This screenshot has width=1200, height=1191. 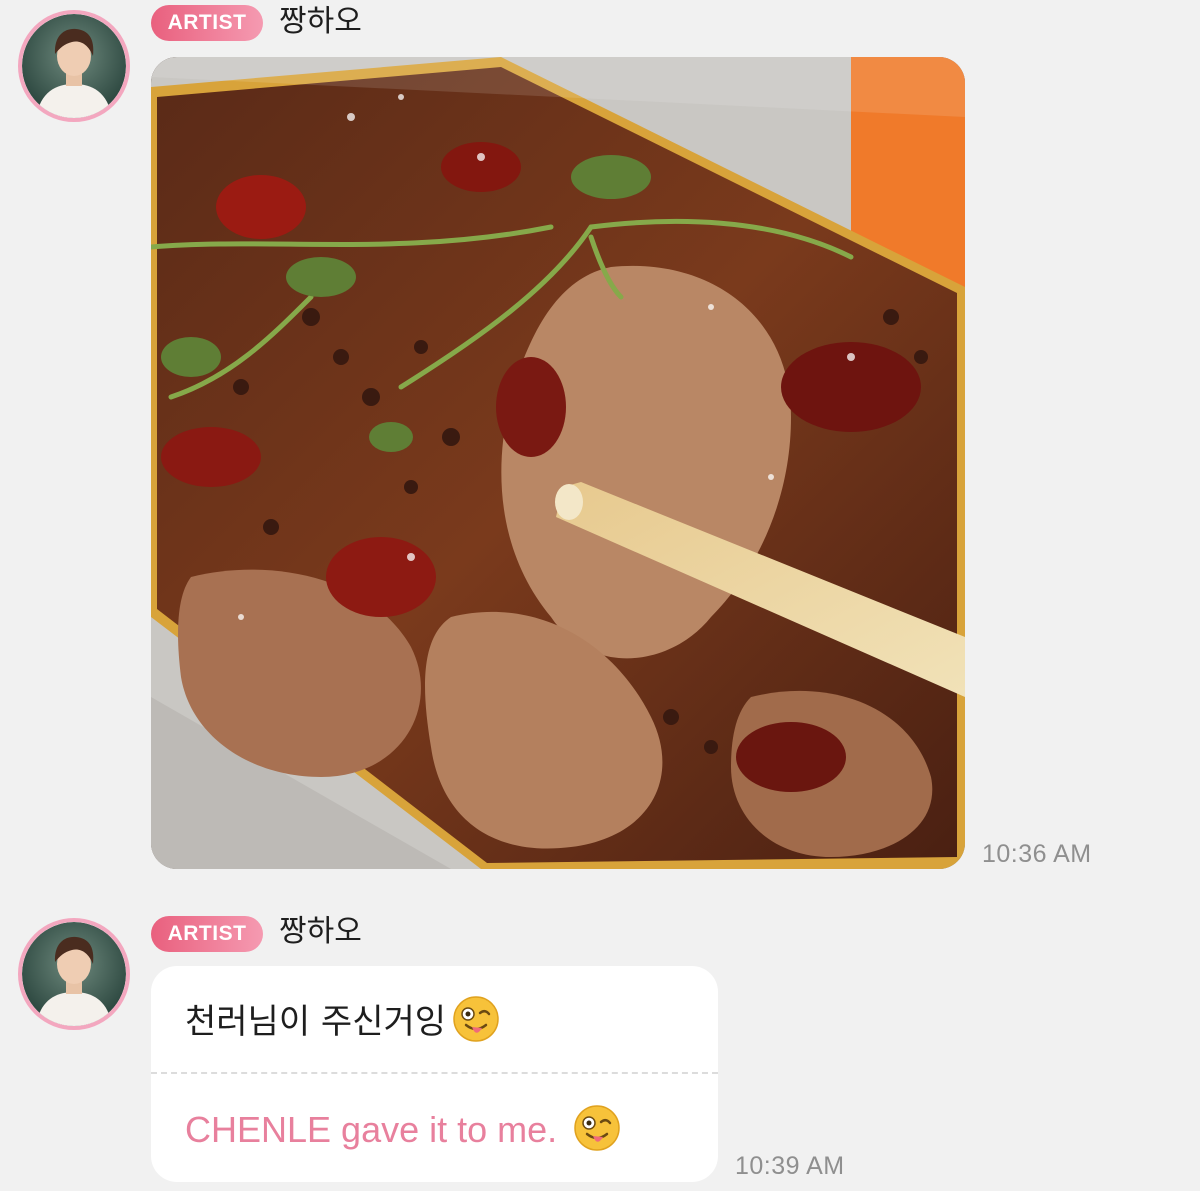 What do you see at coordinates (1037, 854) in the screenshot?
I see `message-time: 10:36 AM` at bounding box center [1037, 854].